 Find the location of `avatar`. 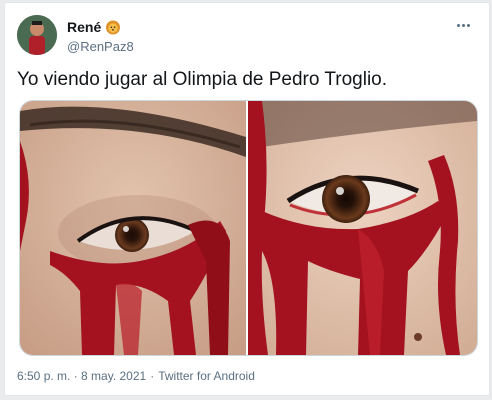

avatar is located at coordinates (37, 35).